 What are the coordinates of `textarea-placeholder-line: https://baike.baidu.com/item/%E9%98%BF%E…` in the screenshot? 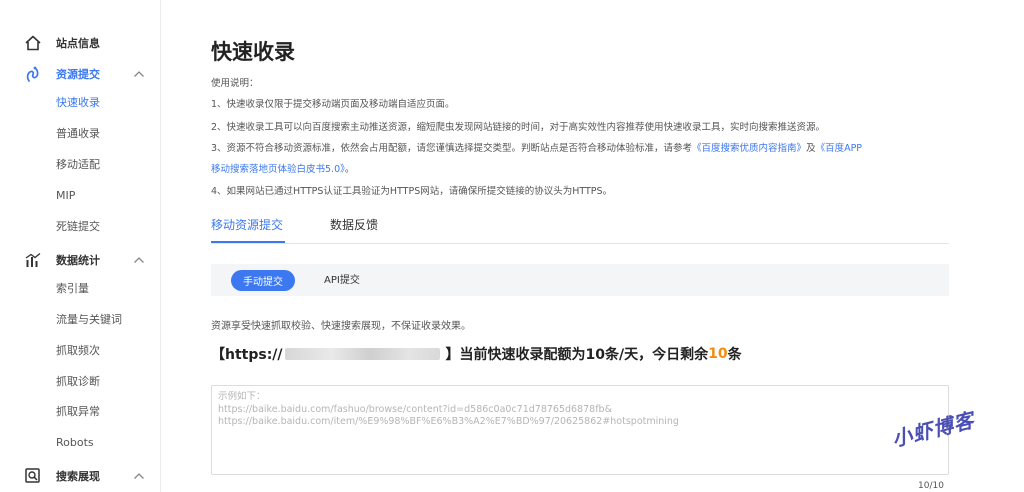 It's located at (448, 421).